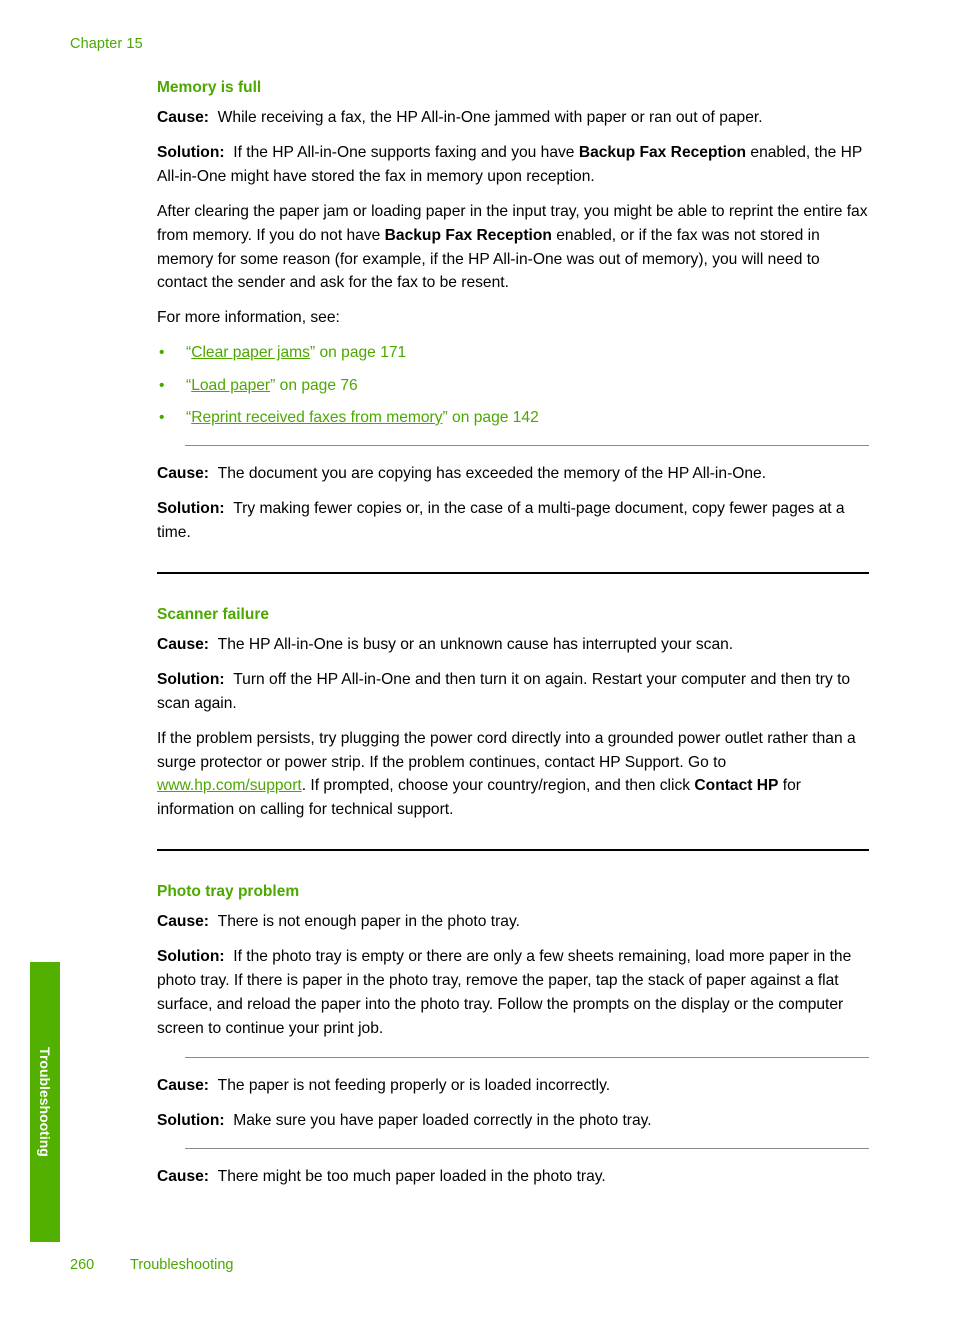 The image size is (954, 1321). Describe the element at coordinates (361, 353) in the screenshot. I see `link-page-suffix: on page 171` at that location.